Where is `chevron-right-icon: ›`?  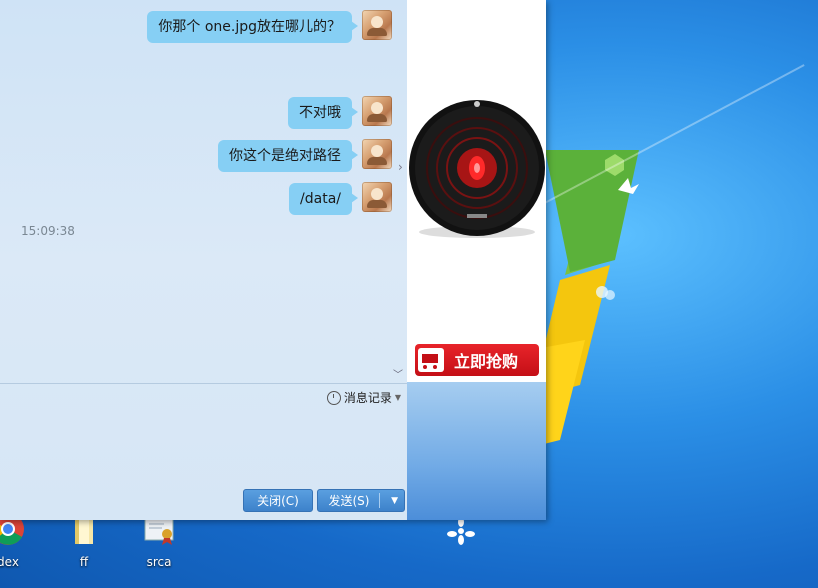 chevron-right-icon: › is located at coordinates (400, 167).